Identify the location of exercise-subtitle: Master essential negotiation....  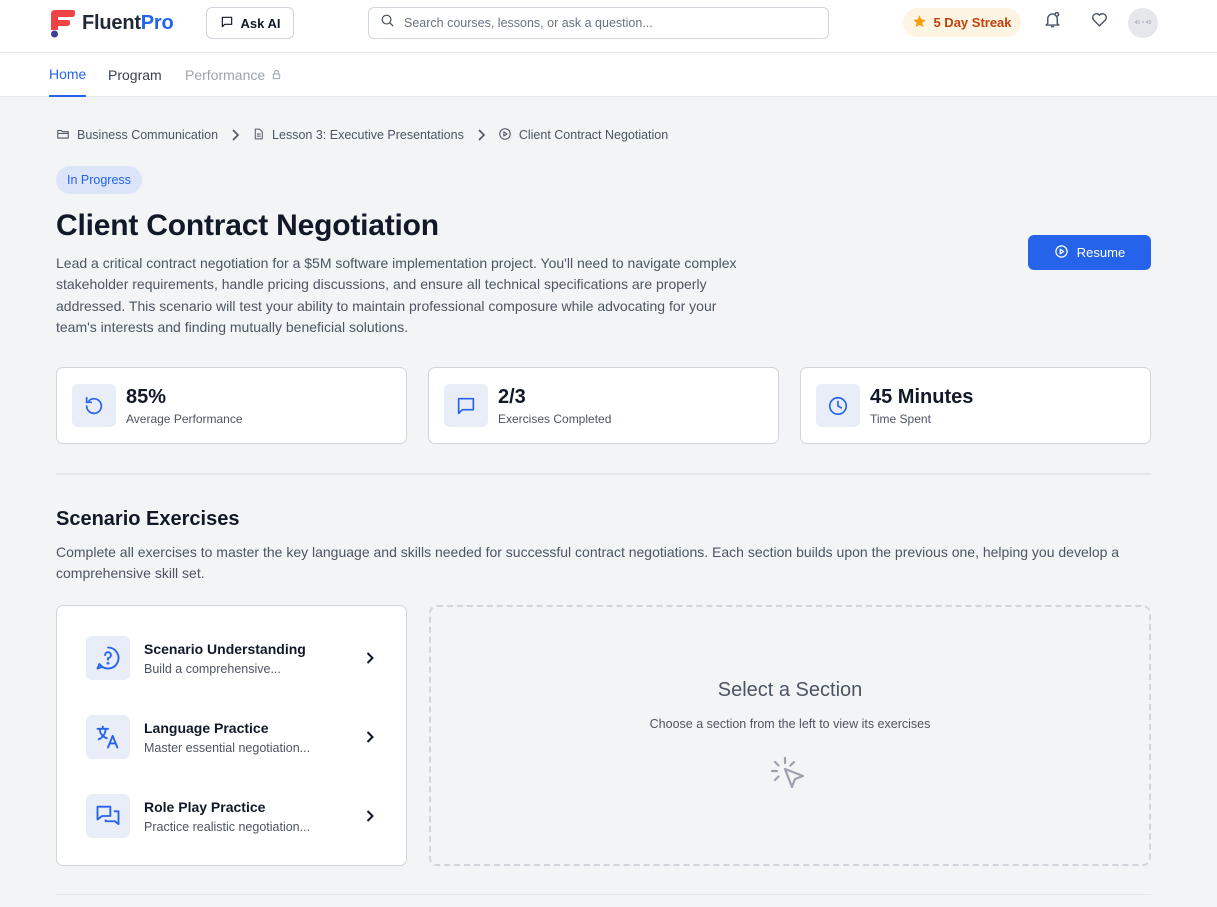
(227, 747).